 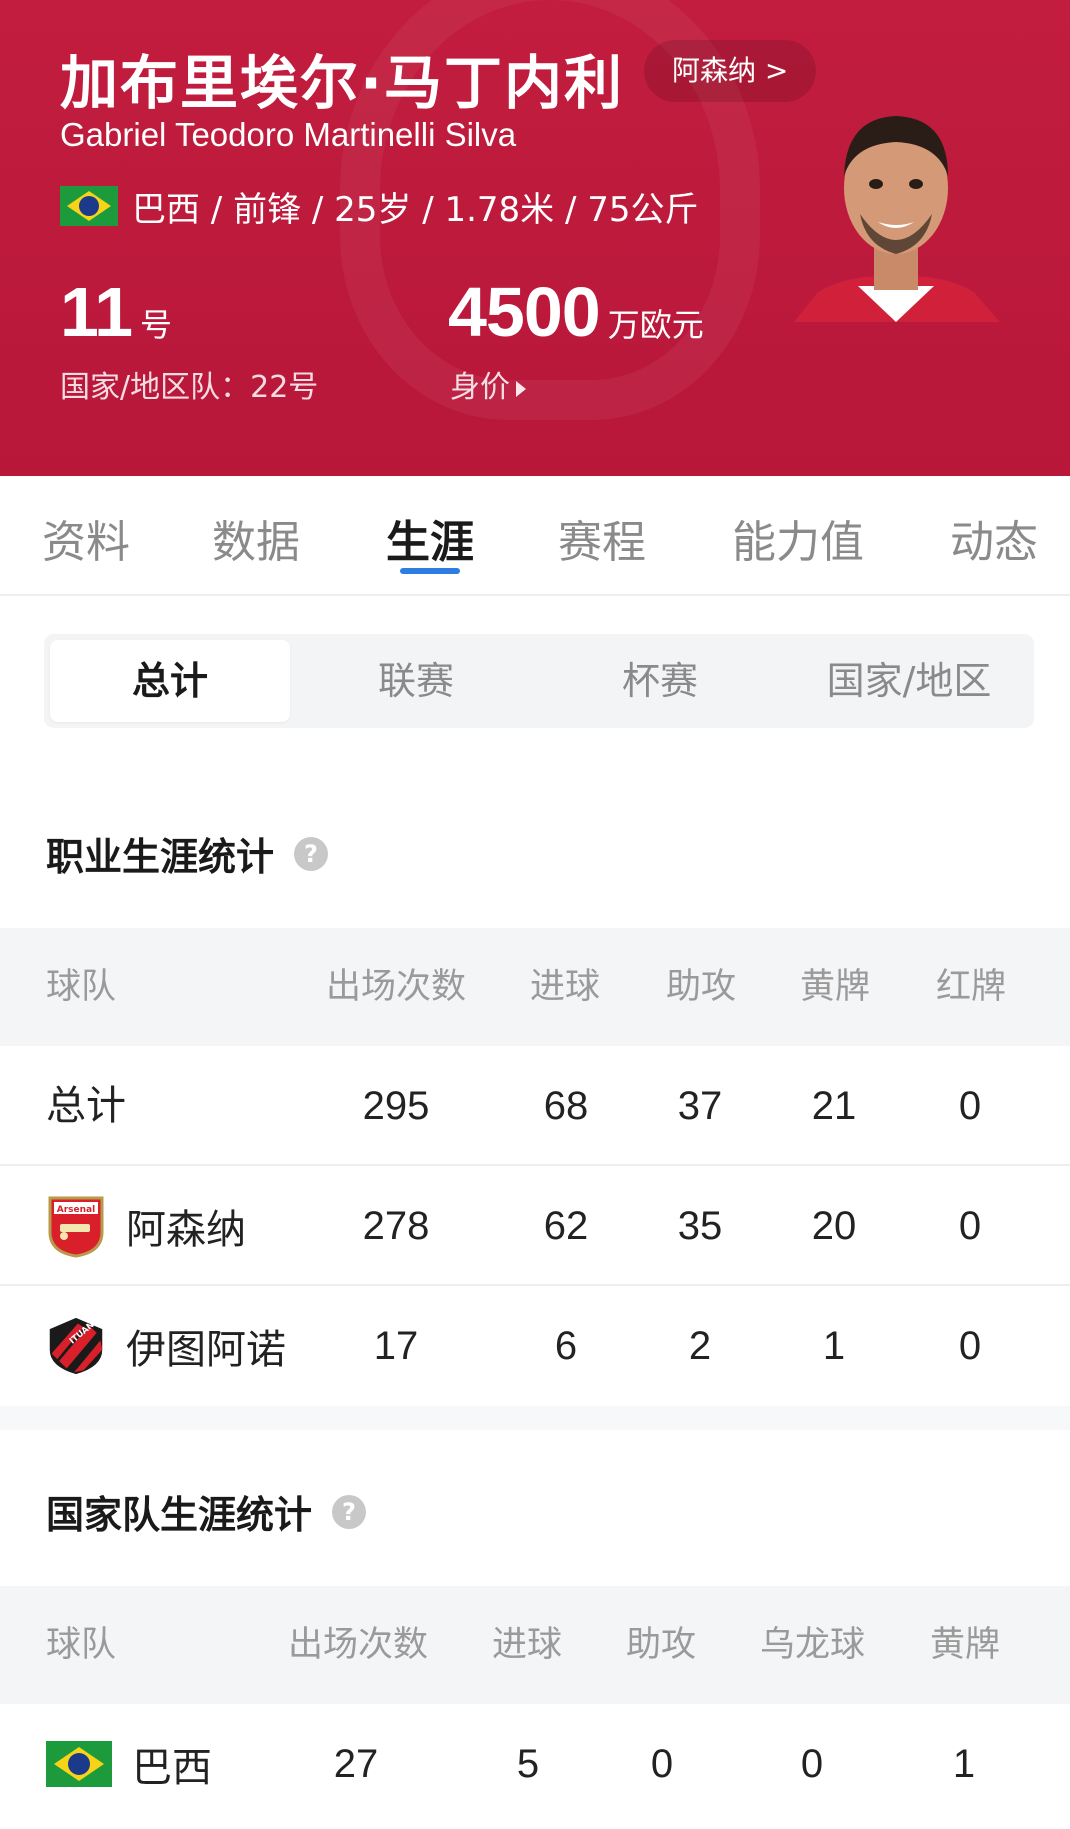 What do you see at coordinates (170, 681) in the screenshot?
I see `segment-total: 总计` at bounding box center [170, 681].